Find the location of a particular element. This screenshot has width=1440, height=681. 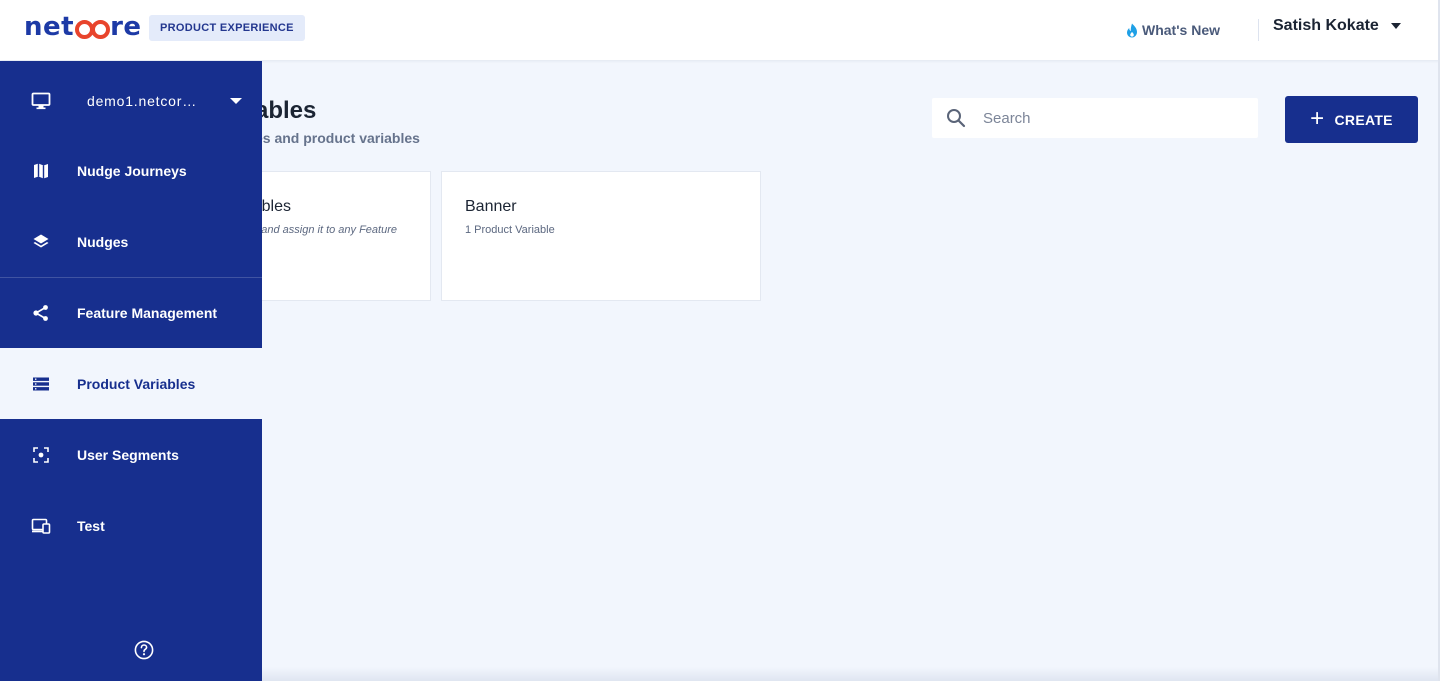

user-menu: Satish Kokate is located at coordinates (1337, 26).